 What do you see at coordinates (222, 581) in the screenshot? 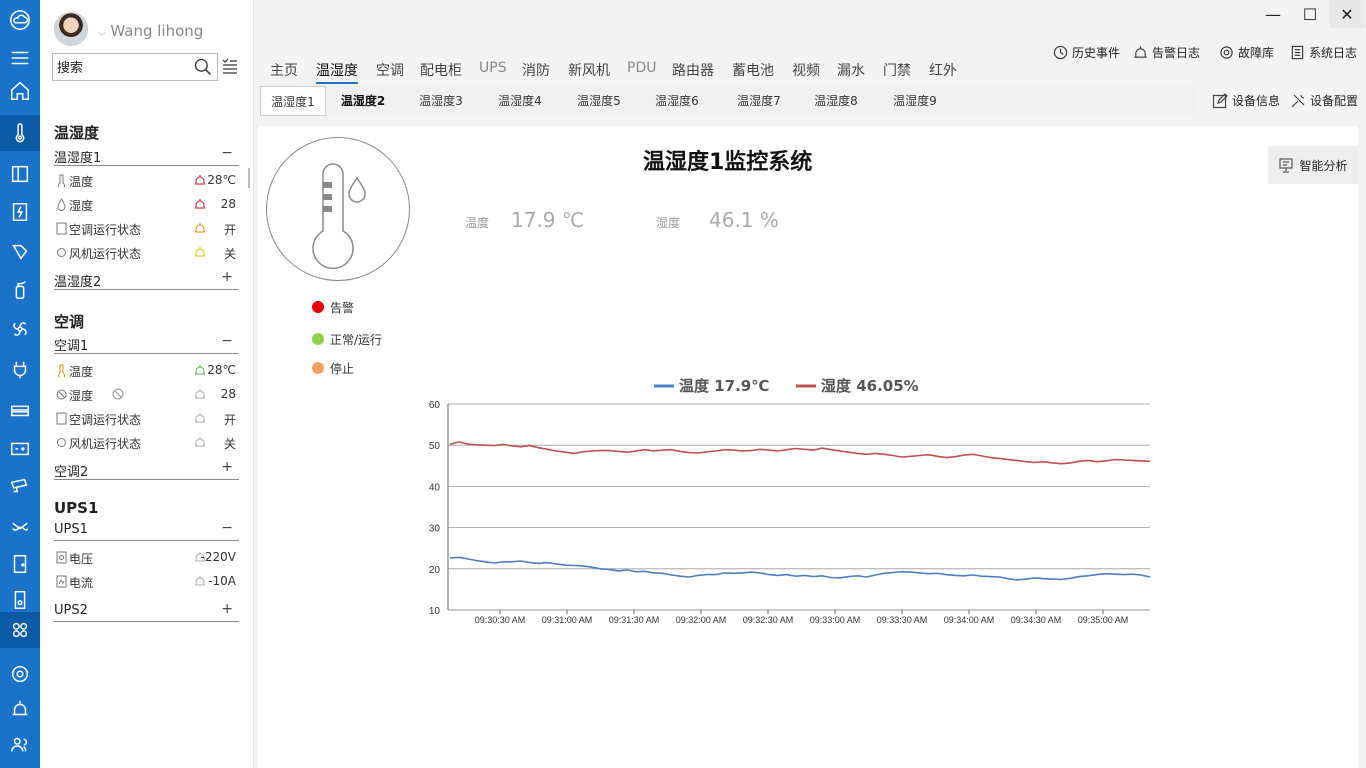
I see `row-value: -10A` at bounding box center [222, 581].